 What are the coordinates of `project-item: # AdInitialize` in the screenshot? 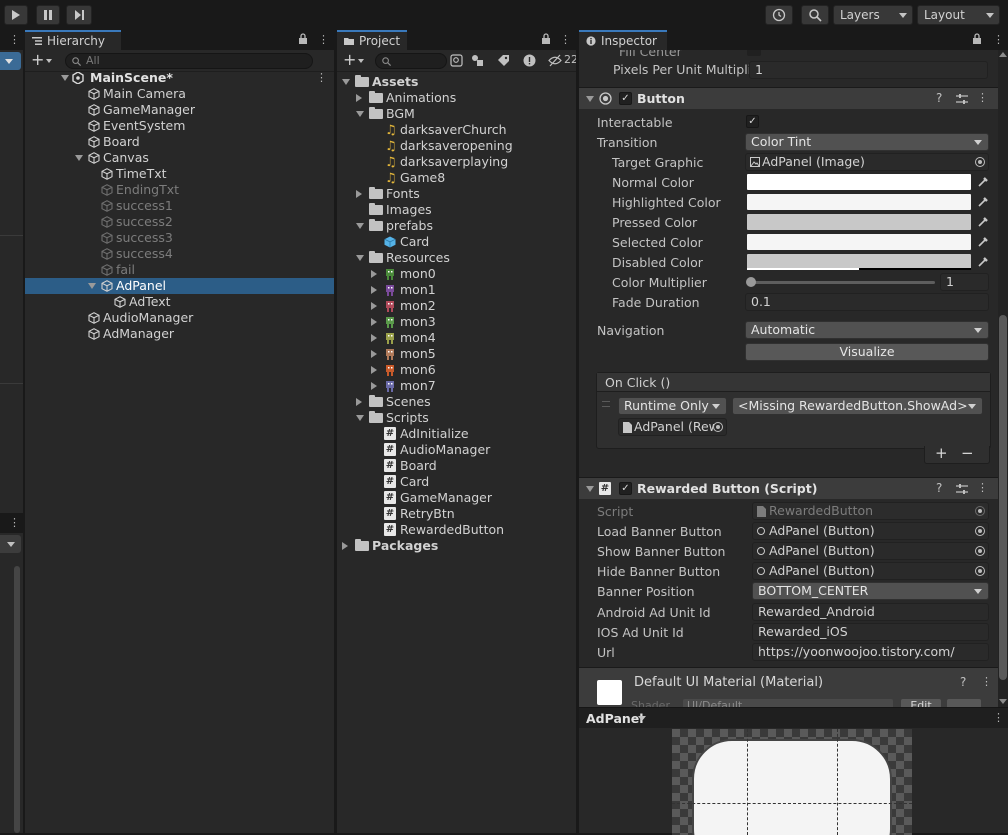 It's located at (456, 434).